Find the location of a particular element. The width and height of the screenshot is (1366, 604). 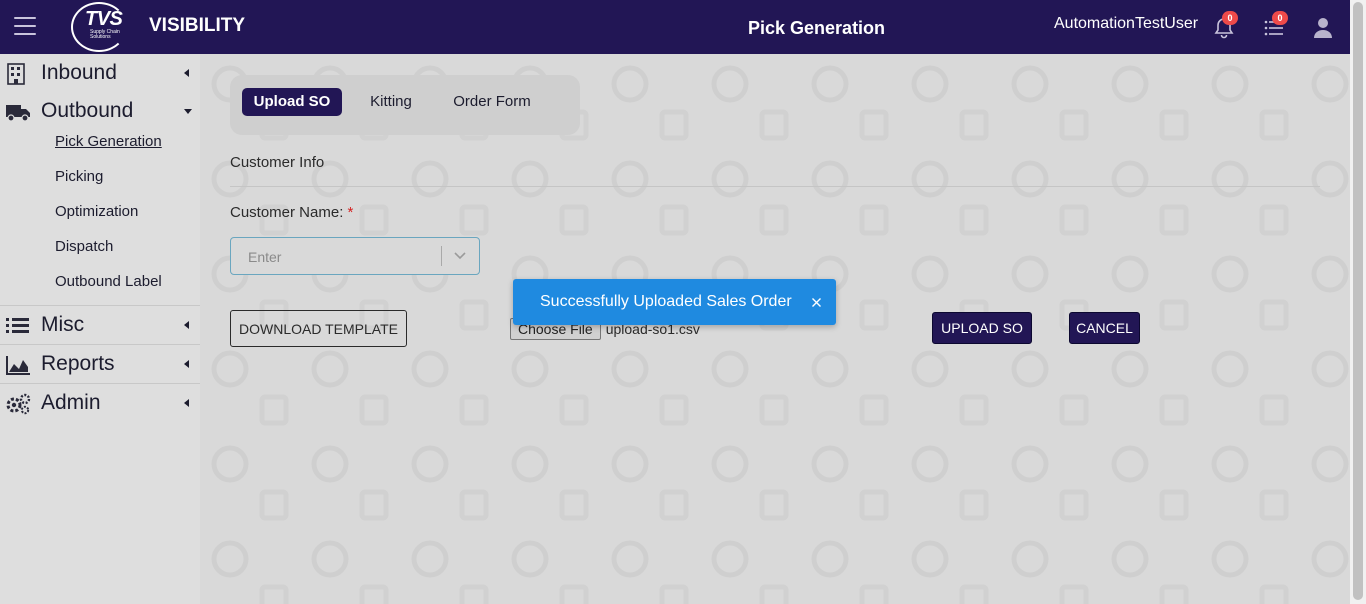

scrollbar-thumb is located at coordinates (1358, 301).